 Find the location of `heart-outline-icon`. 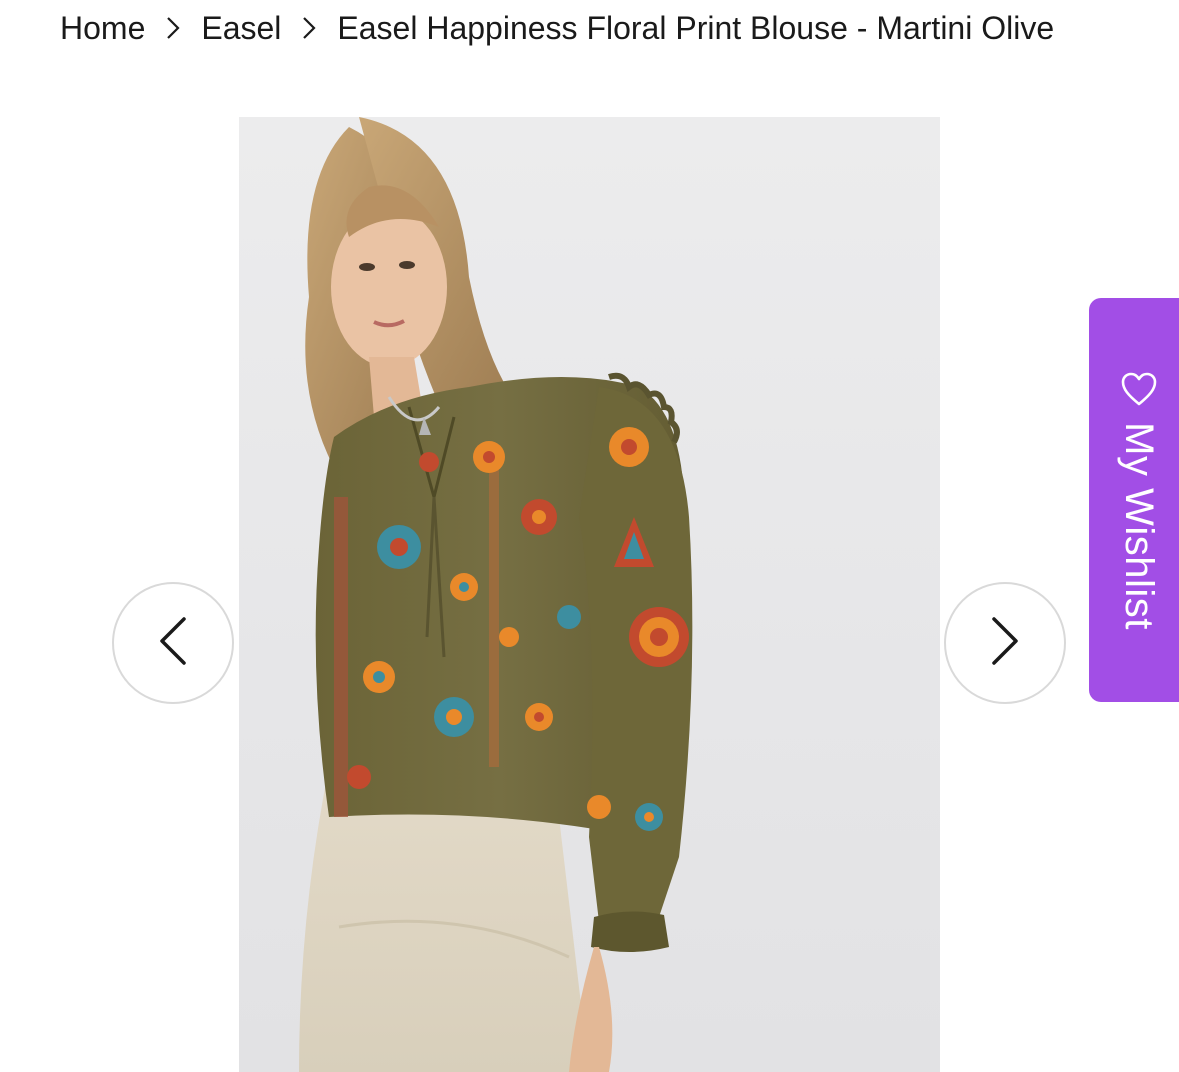

heart-outline-icon is located at coordinates (1139, 389).